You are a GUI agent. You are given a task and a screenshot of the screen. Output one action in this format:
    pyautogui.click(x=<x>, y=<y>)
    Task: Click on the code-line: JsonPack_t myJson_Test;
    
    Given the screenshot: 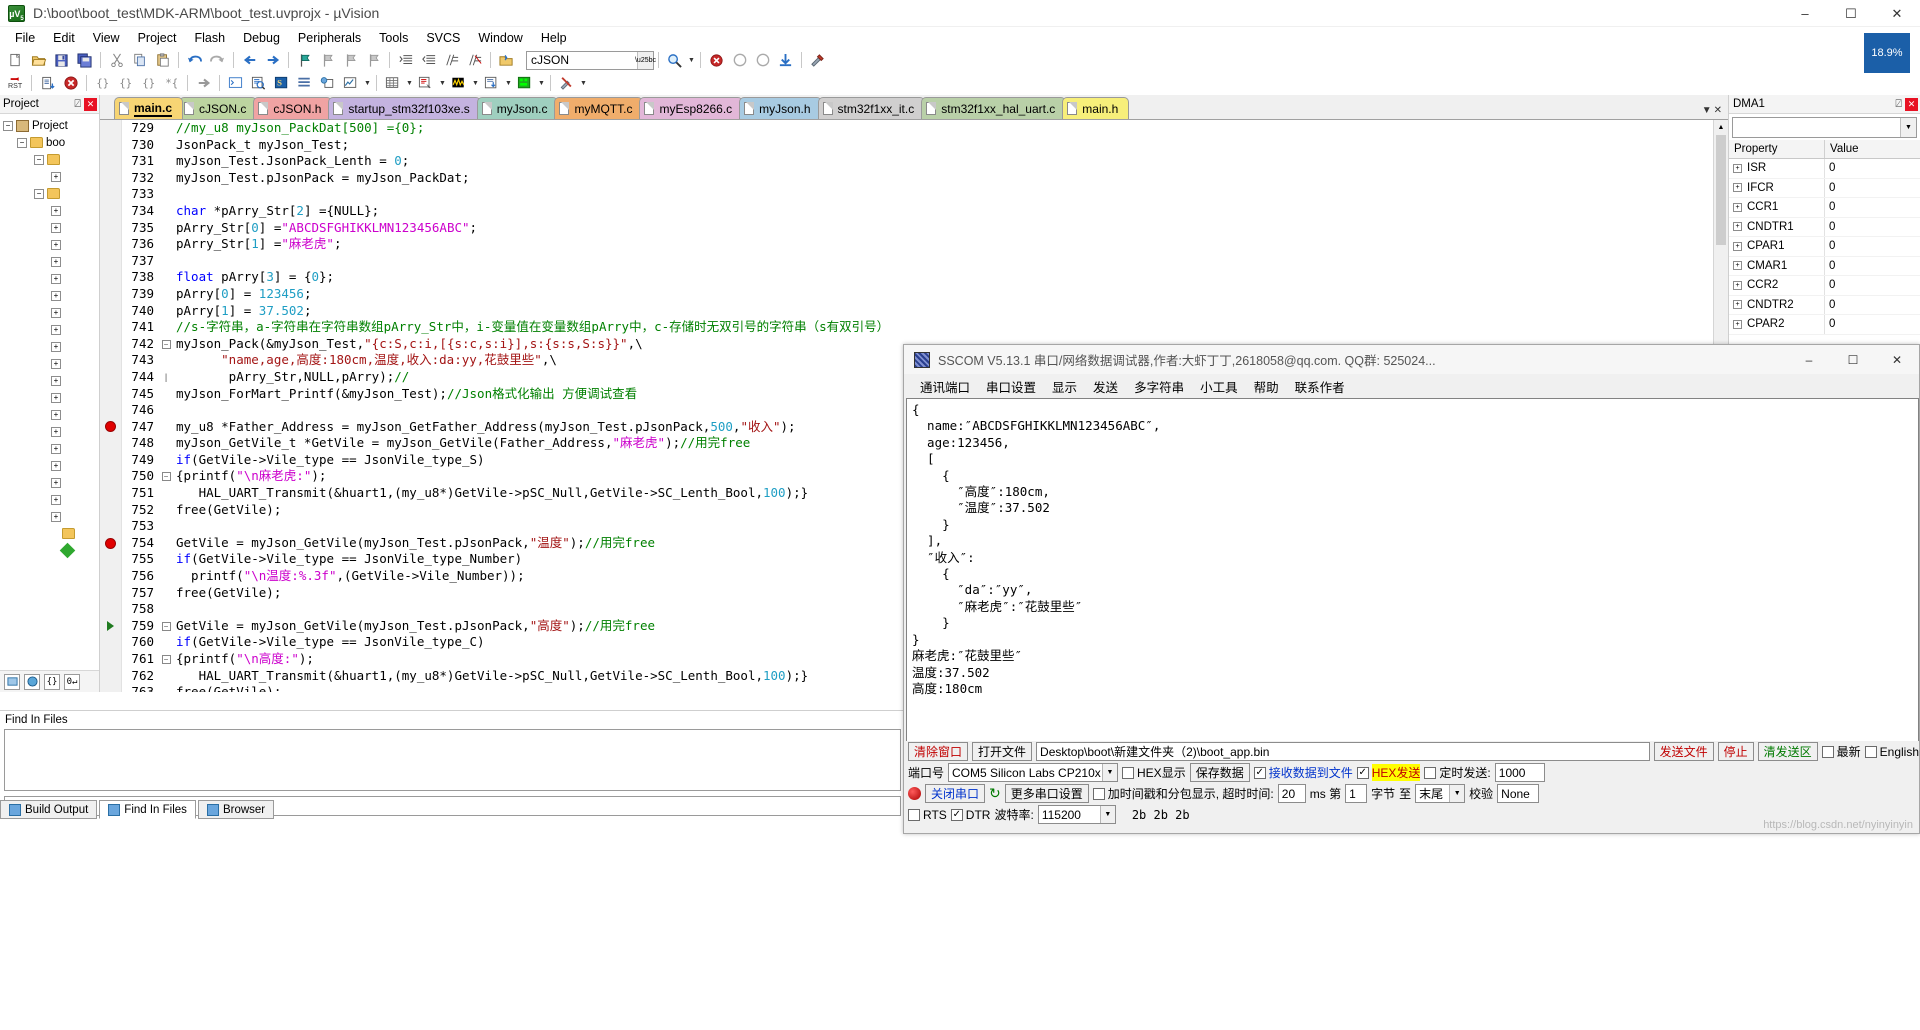 What is the action you would take?
    pyautogui.click(x=944, y=145)
    